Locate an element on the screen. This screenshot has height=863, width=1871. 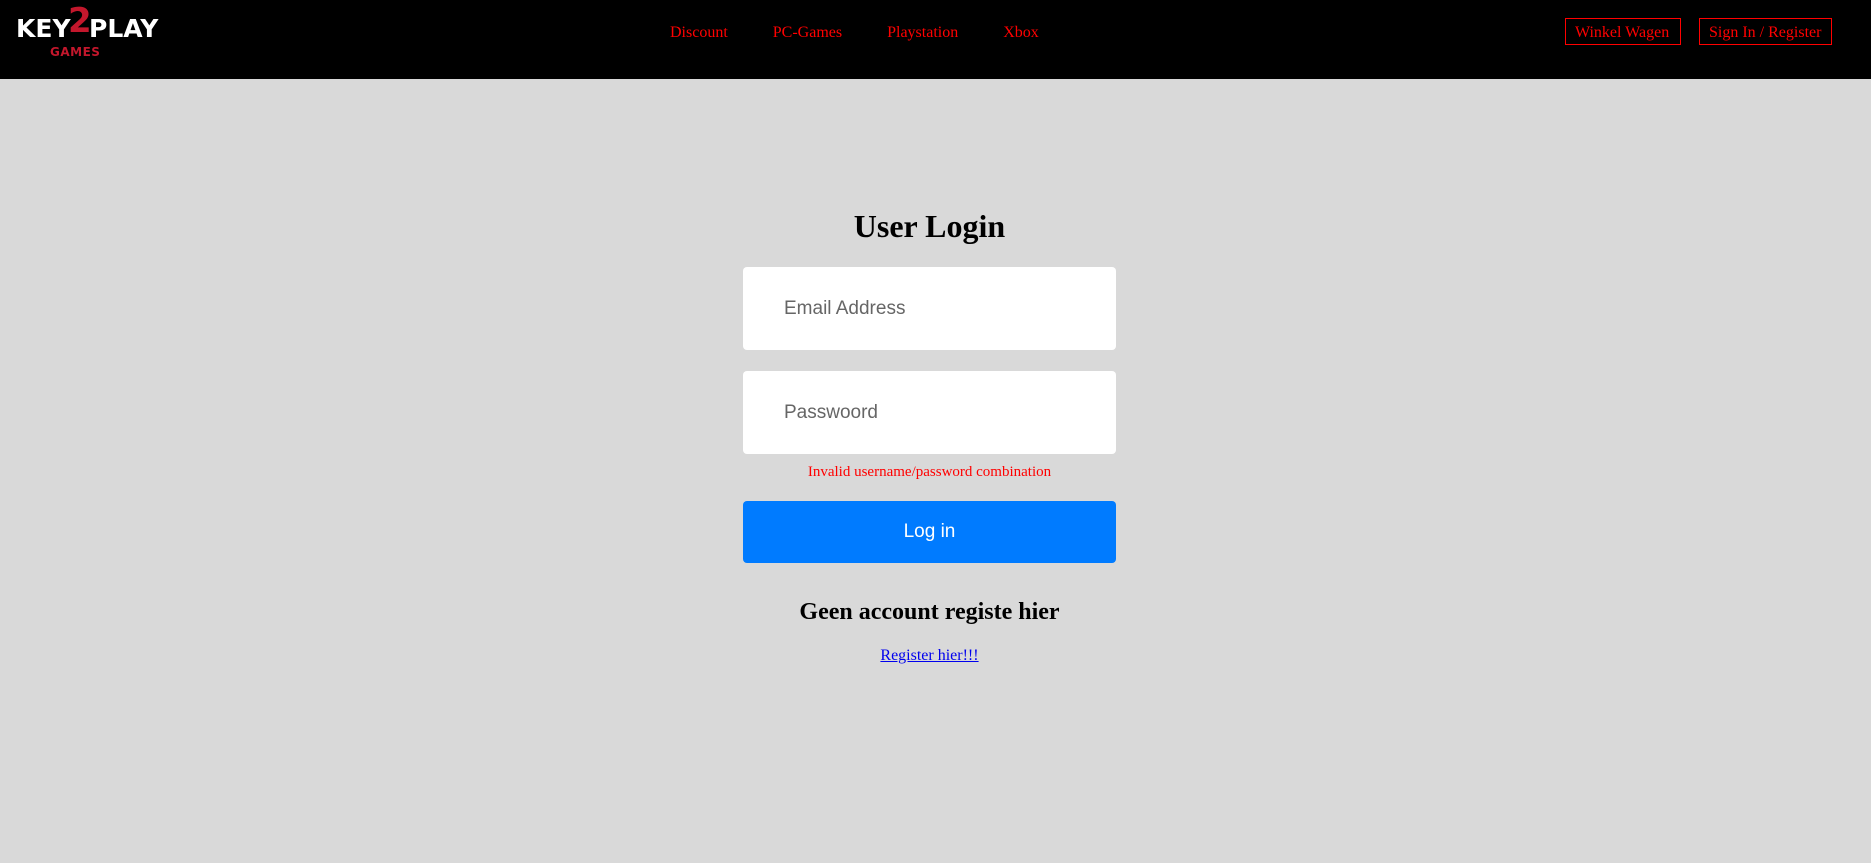
site-logo: KEY 2 PLAY GAMES is located at coordinates (88, 31).